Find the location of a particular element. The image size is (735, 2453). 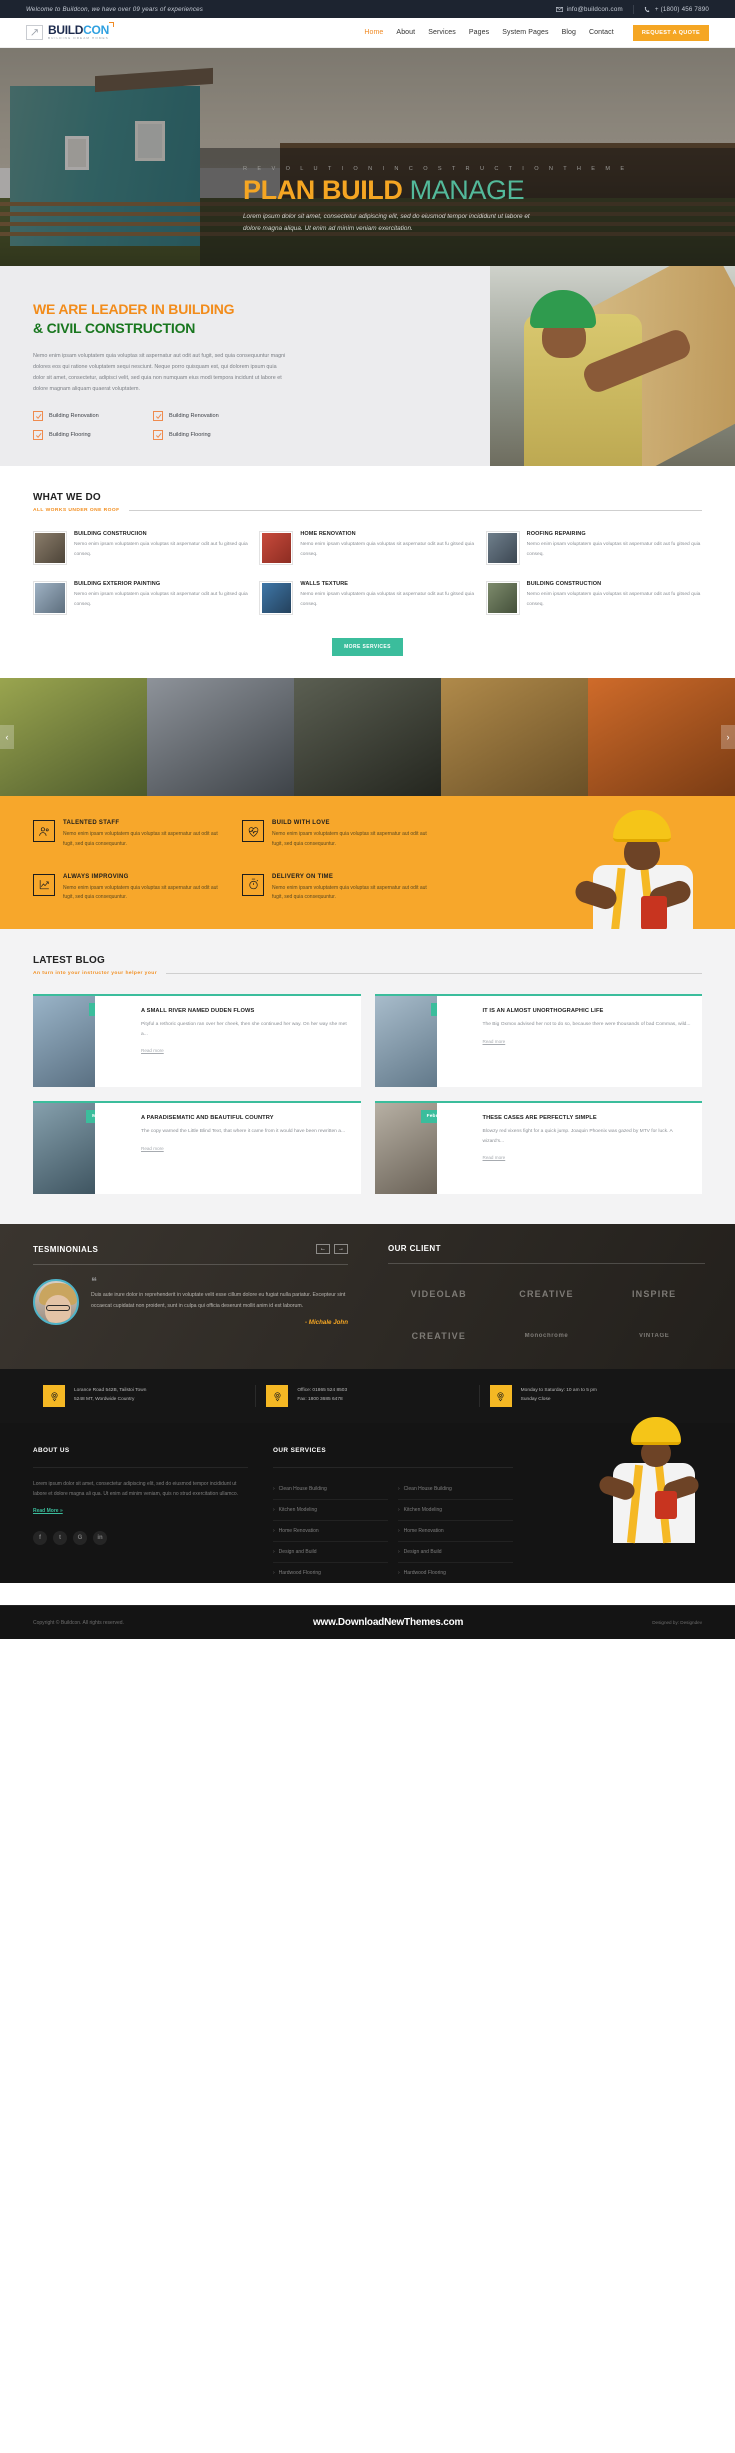

footer-read-more-link: Read More » is located at coordinates (48, 1511).